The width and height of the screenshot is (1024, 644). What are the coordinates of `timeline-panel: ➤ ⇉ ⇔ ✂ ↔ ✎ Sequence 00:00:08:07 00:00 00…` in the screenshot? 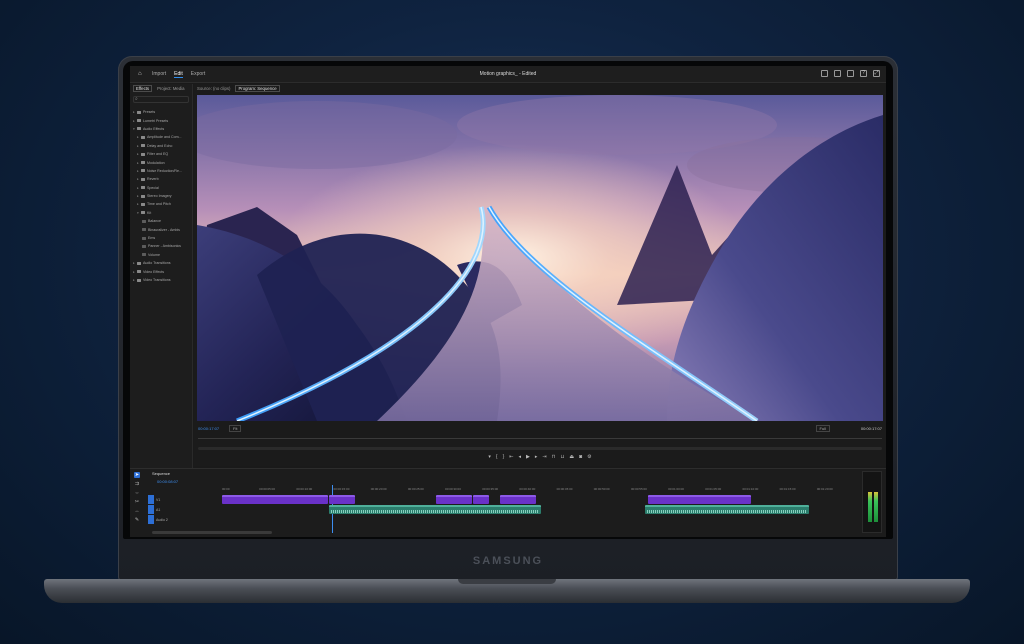 It's located at (508, 502).